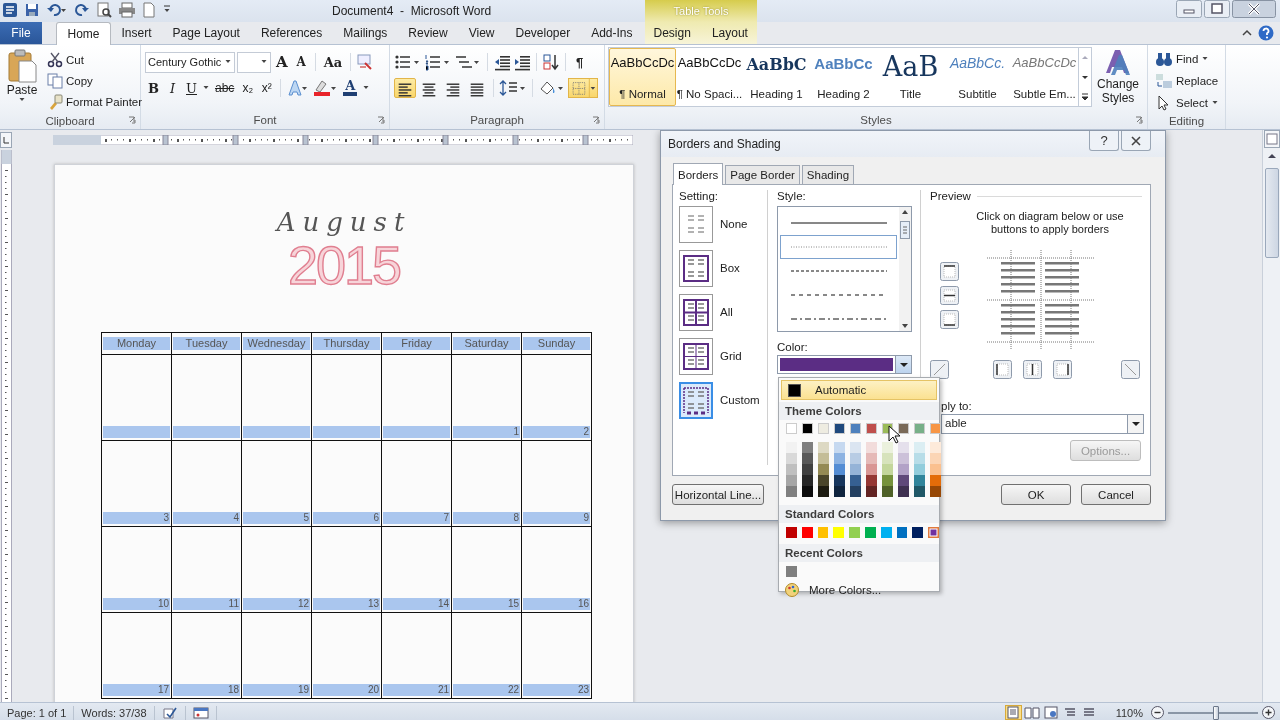  Describe the element at coordinates (642, 77) in the screenshot. I see `style-gallery-item: AaBbCcDc ¶ Normal` at that location.